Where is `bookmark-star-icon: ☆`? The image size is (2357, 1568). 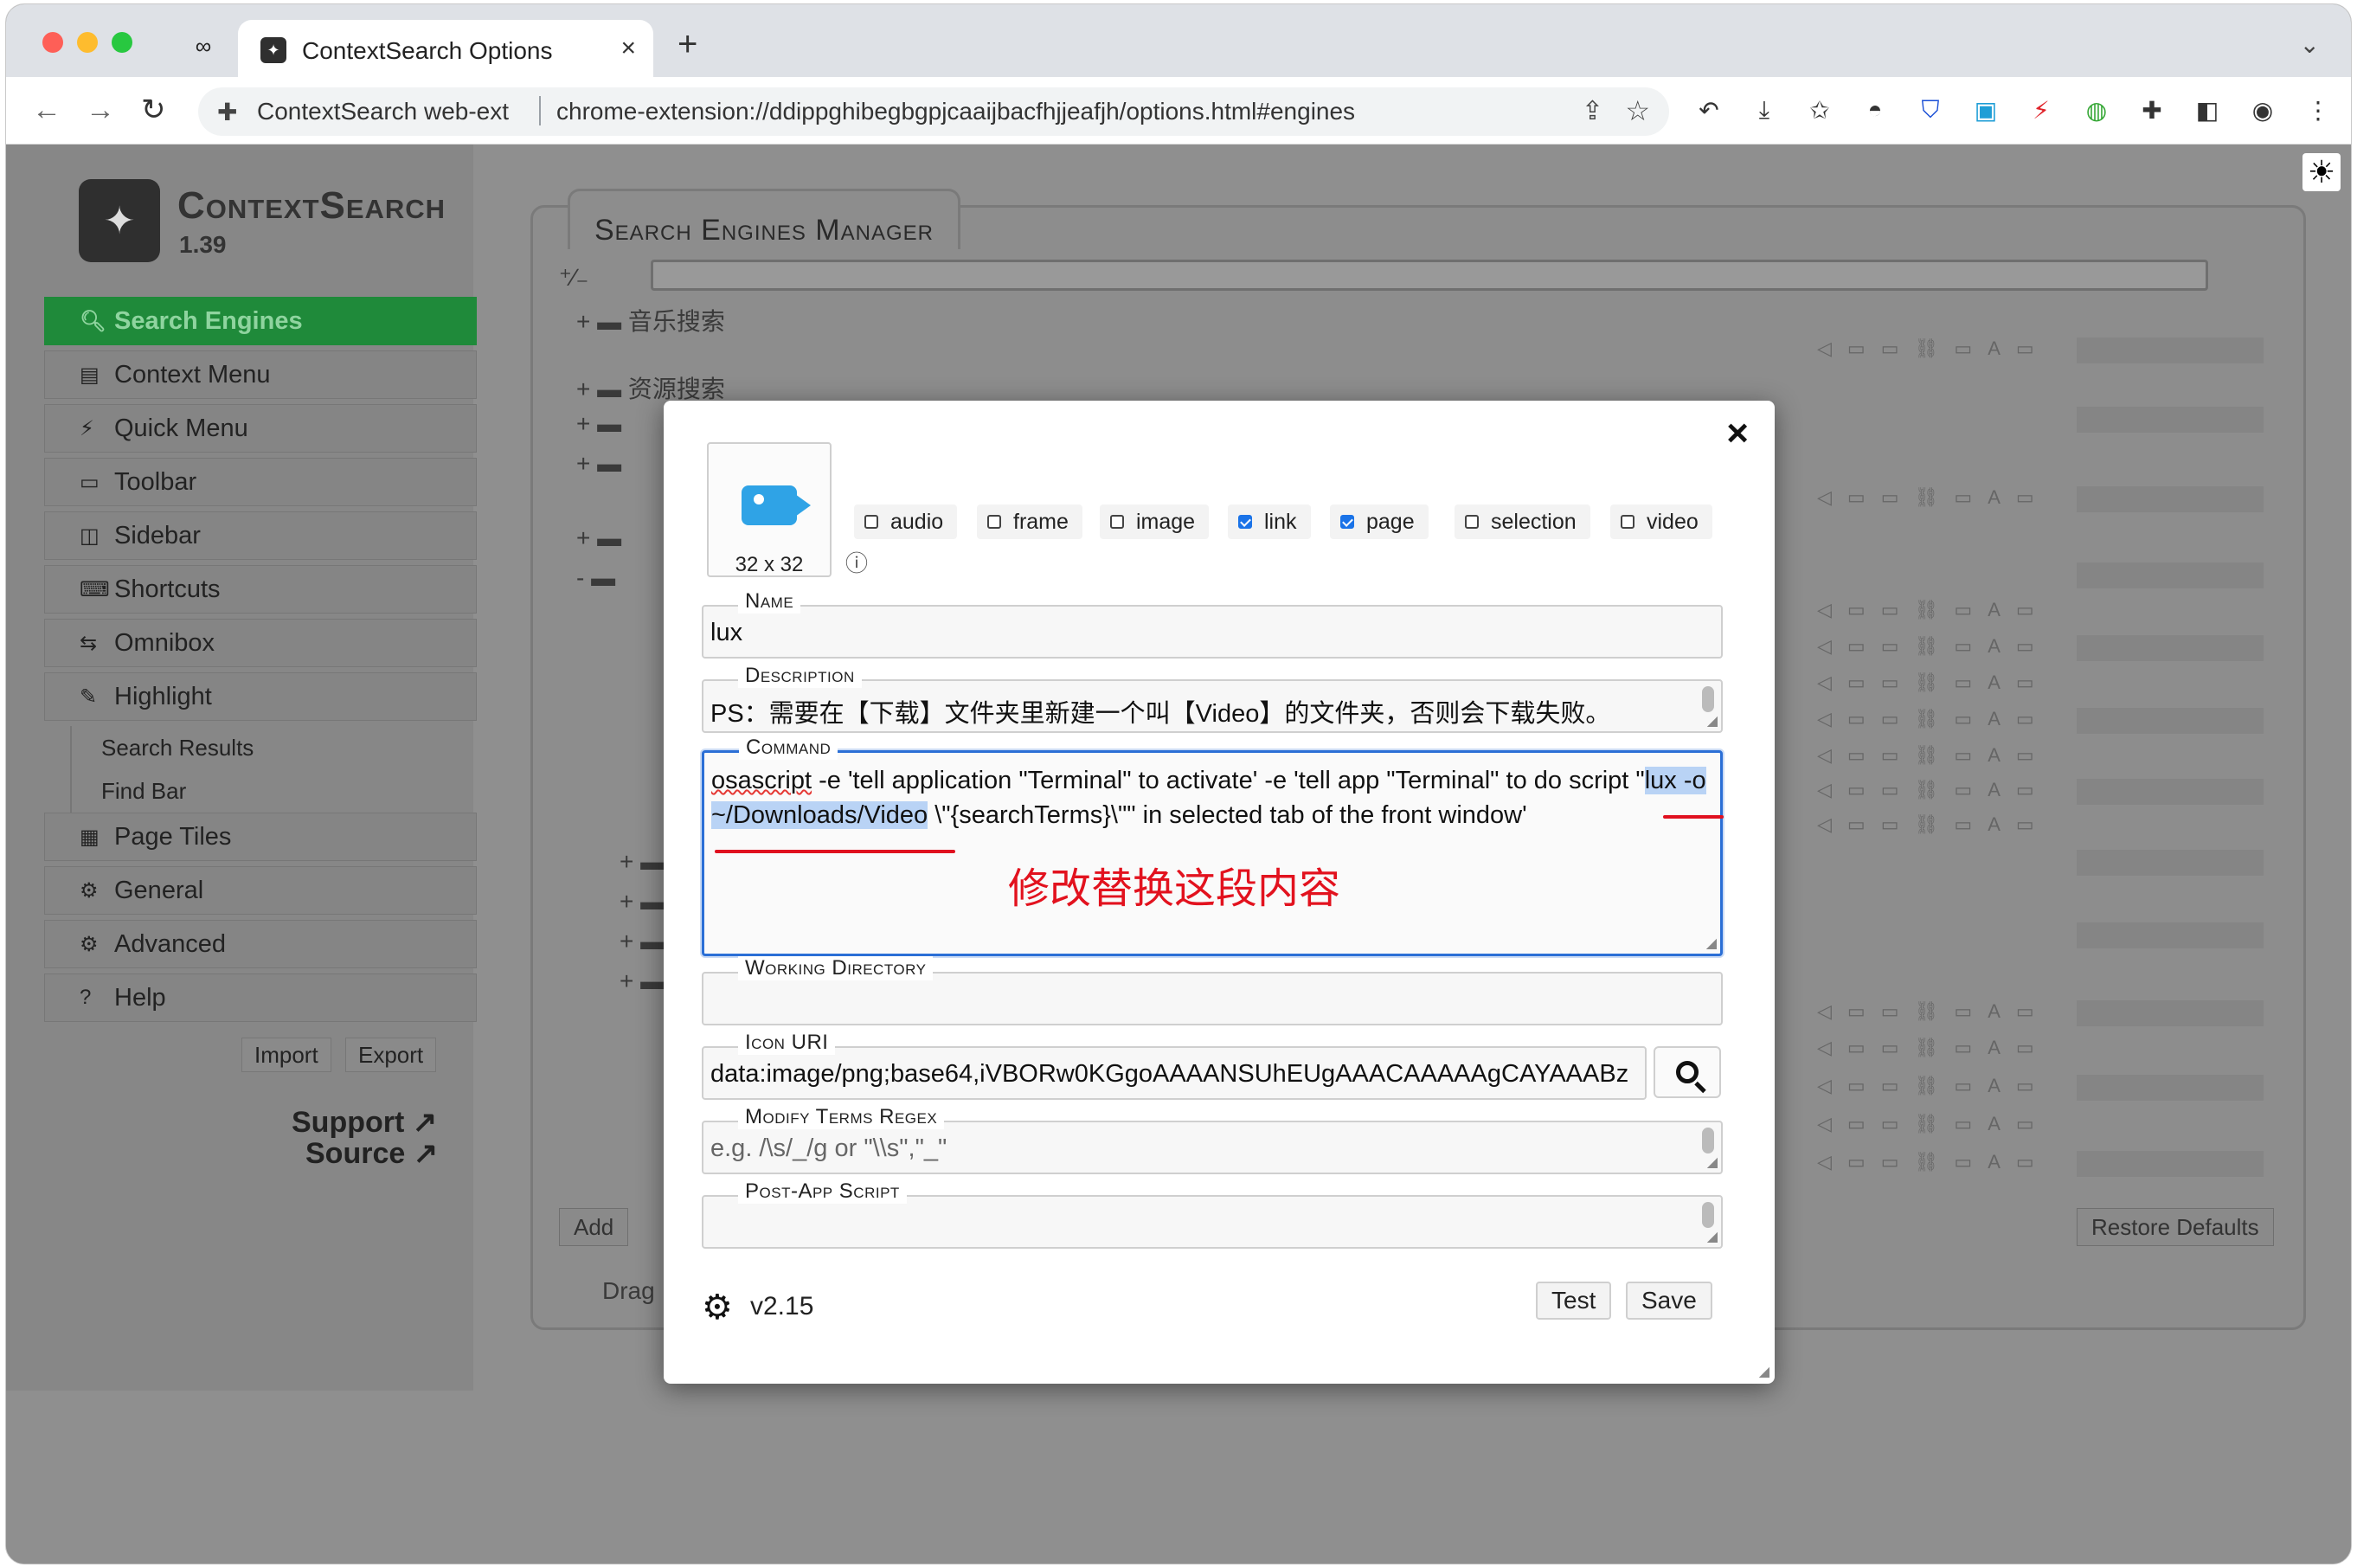 bookmark-star-icon: ☆ is located at coordinates (1637, 110).